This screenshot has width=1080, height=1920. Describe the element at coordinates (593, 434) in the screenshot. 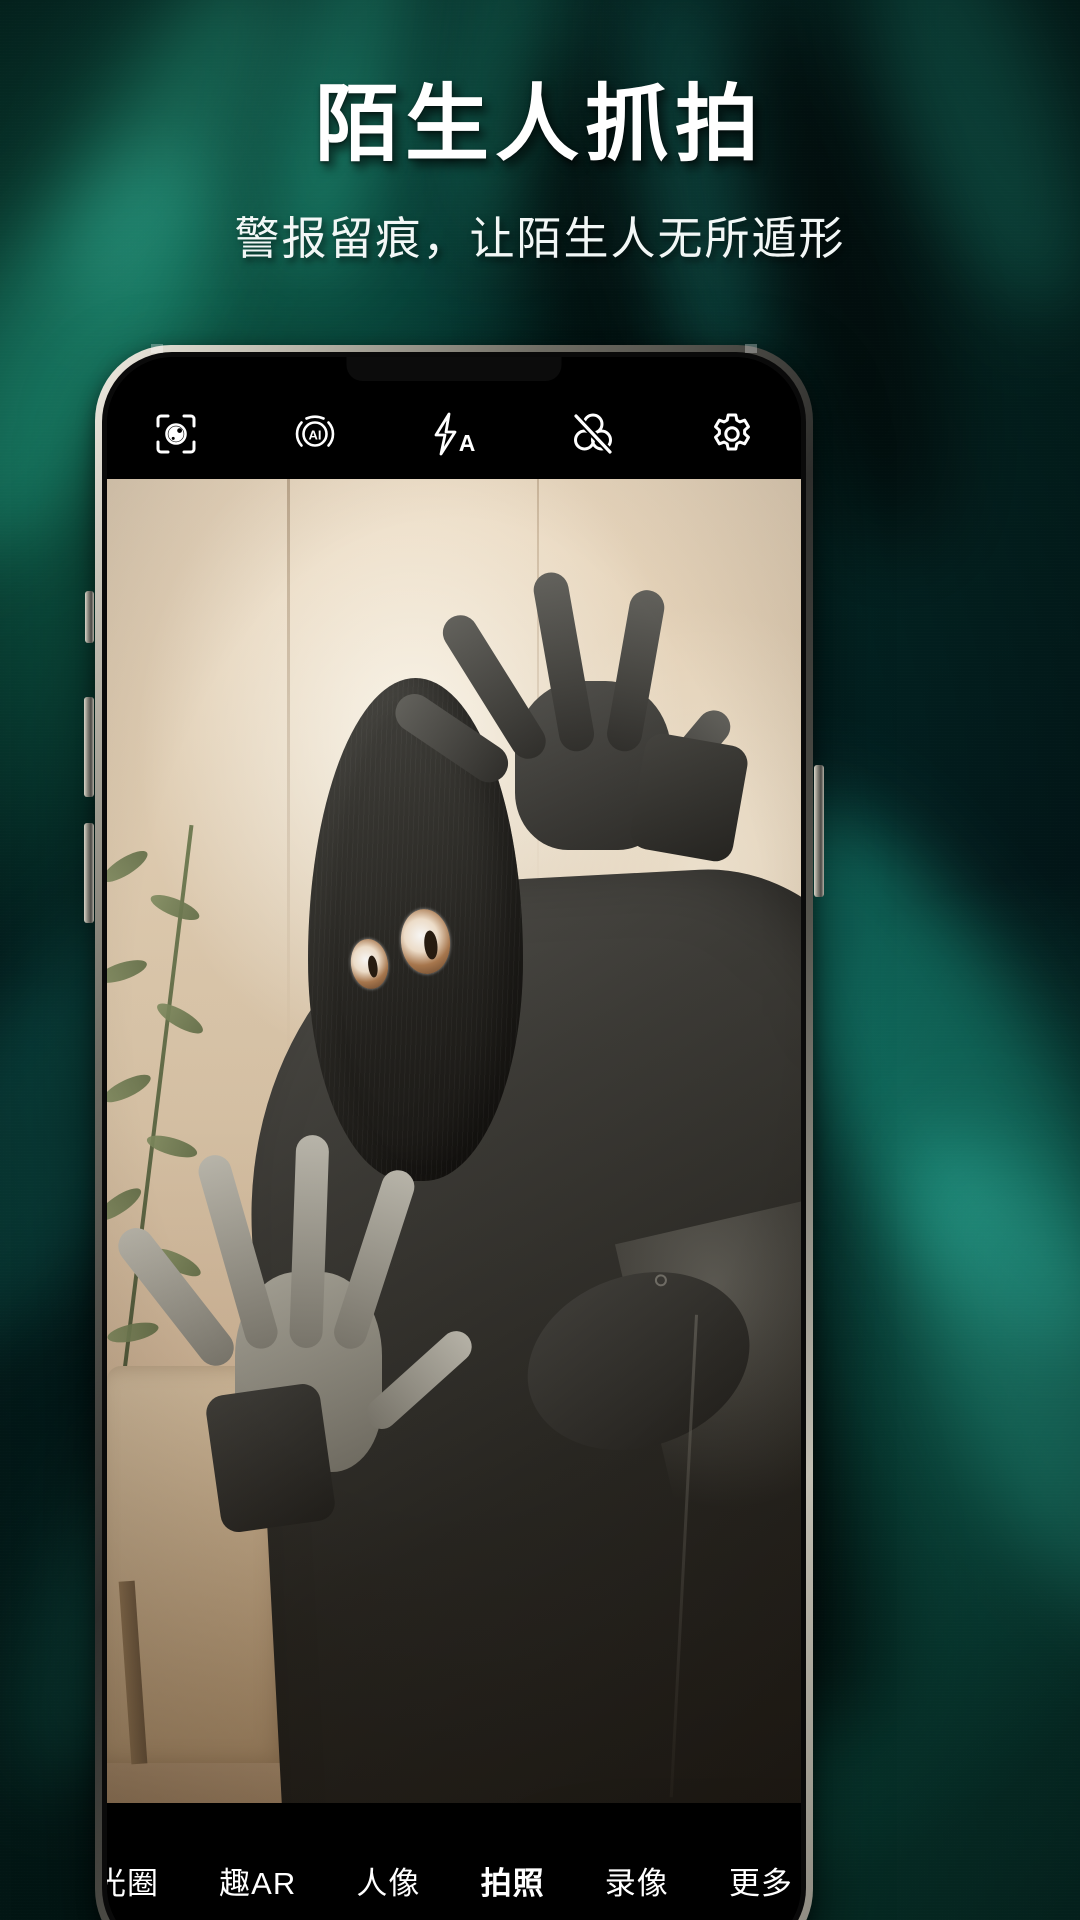

I see `beauty-off-icon` at that location.